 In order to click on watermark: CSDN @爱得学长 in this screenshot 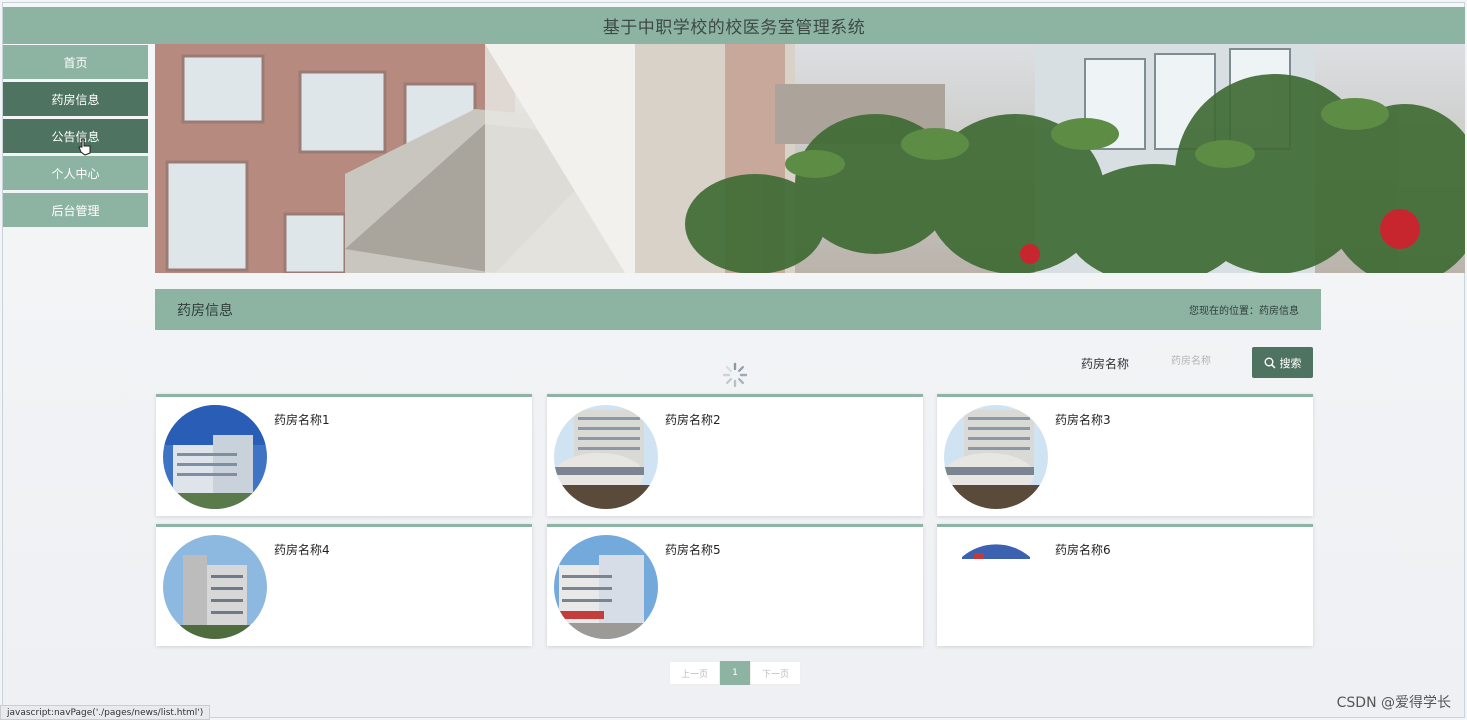, I will do `click(1393, 703)`.